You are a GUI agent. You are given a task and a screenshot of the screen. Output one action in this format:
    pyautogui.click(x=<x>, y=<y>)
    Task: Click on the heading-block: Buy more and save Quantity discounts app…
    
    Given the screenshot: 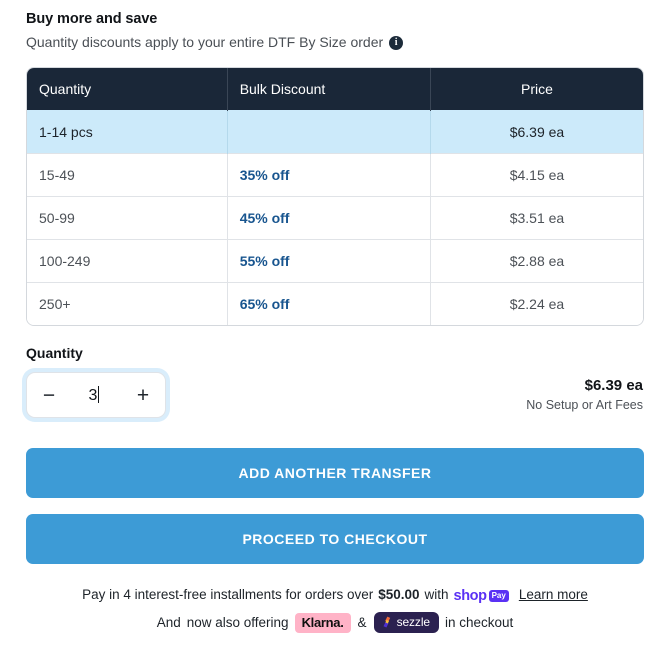 What is the action you would take?
    pyautogui.click(x=335, y=26)
    